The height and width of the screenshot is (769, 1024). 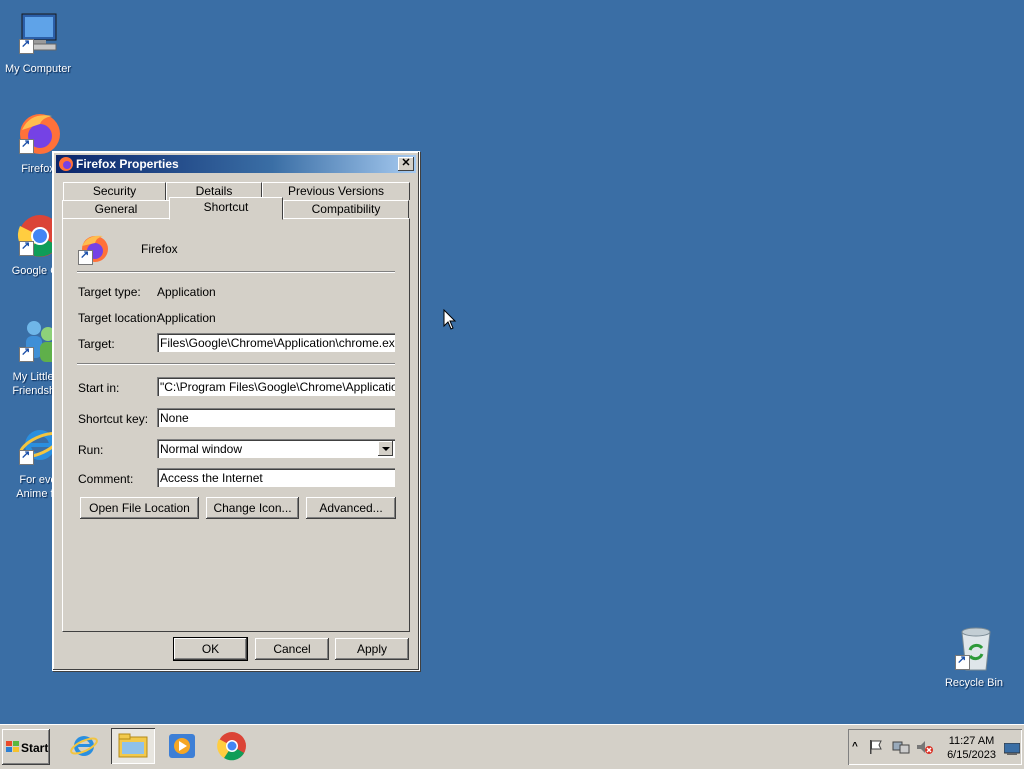 I want to click on desktop-icon-label: My Computer, so click(x=38, y=69).